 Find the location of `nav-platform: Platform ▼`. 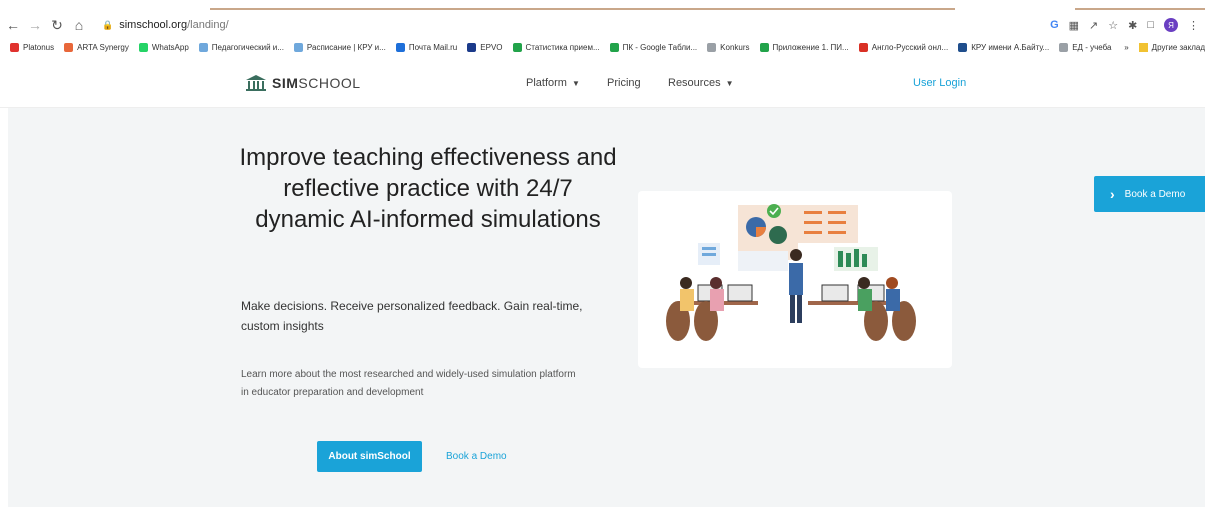

nav-platform: Platform ▼ is located at coordinates (553, 83).